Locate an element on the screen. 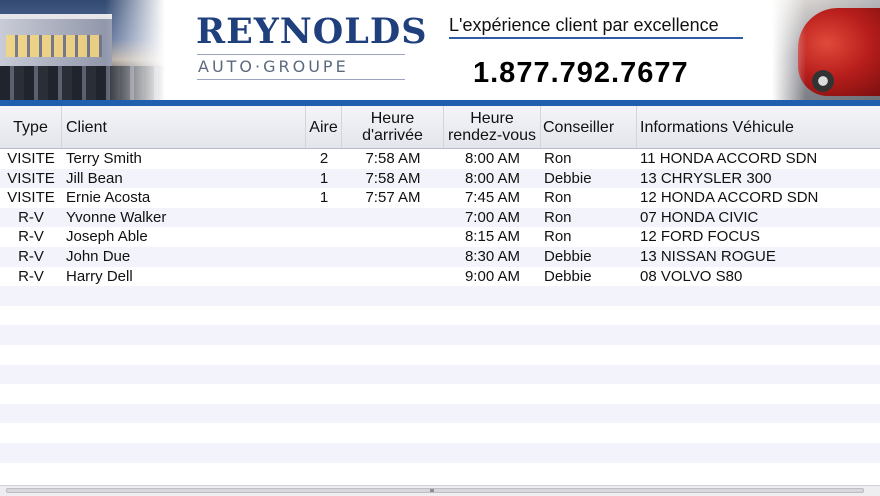 The width and height of the screenshot is (880, 496). column-header-client: Client is located at coordinates (184, 127).